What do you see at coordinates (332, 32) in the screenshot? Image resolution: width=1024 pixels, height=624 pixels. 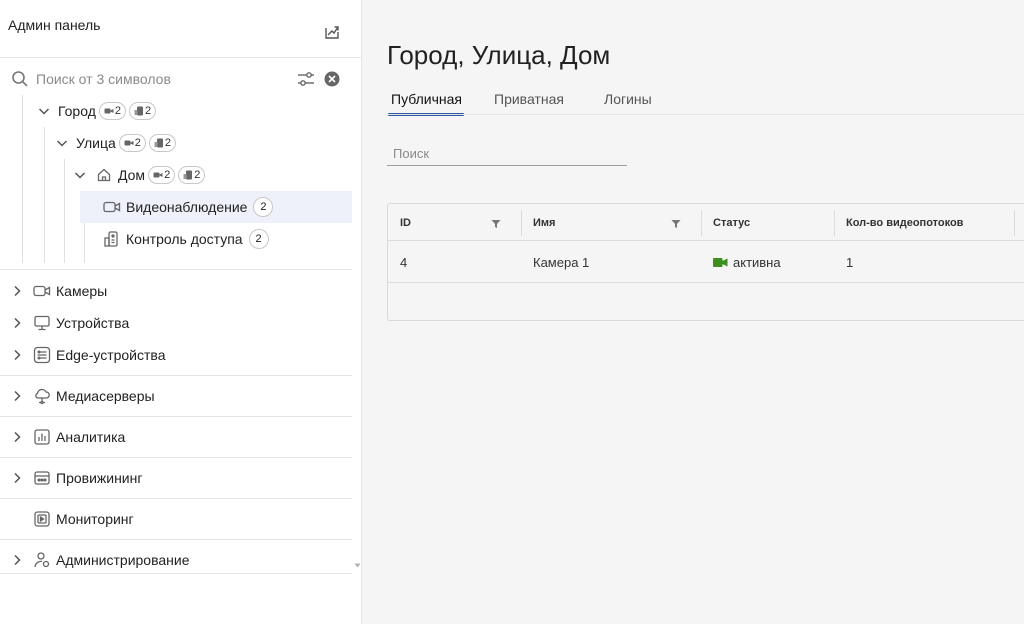 I see `chart-trend-icon` at bounding box center [332, 32].